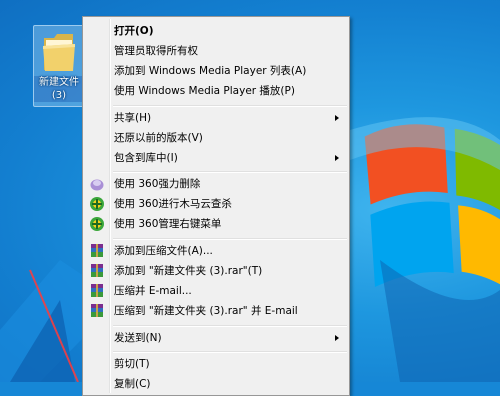 Image resolution: width=500 pixels, height=396 pixels. Describe the element at coordinates (216, 31) in the screenshot. I see `menu-item-open: 打开(O)` at that location.